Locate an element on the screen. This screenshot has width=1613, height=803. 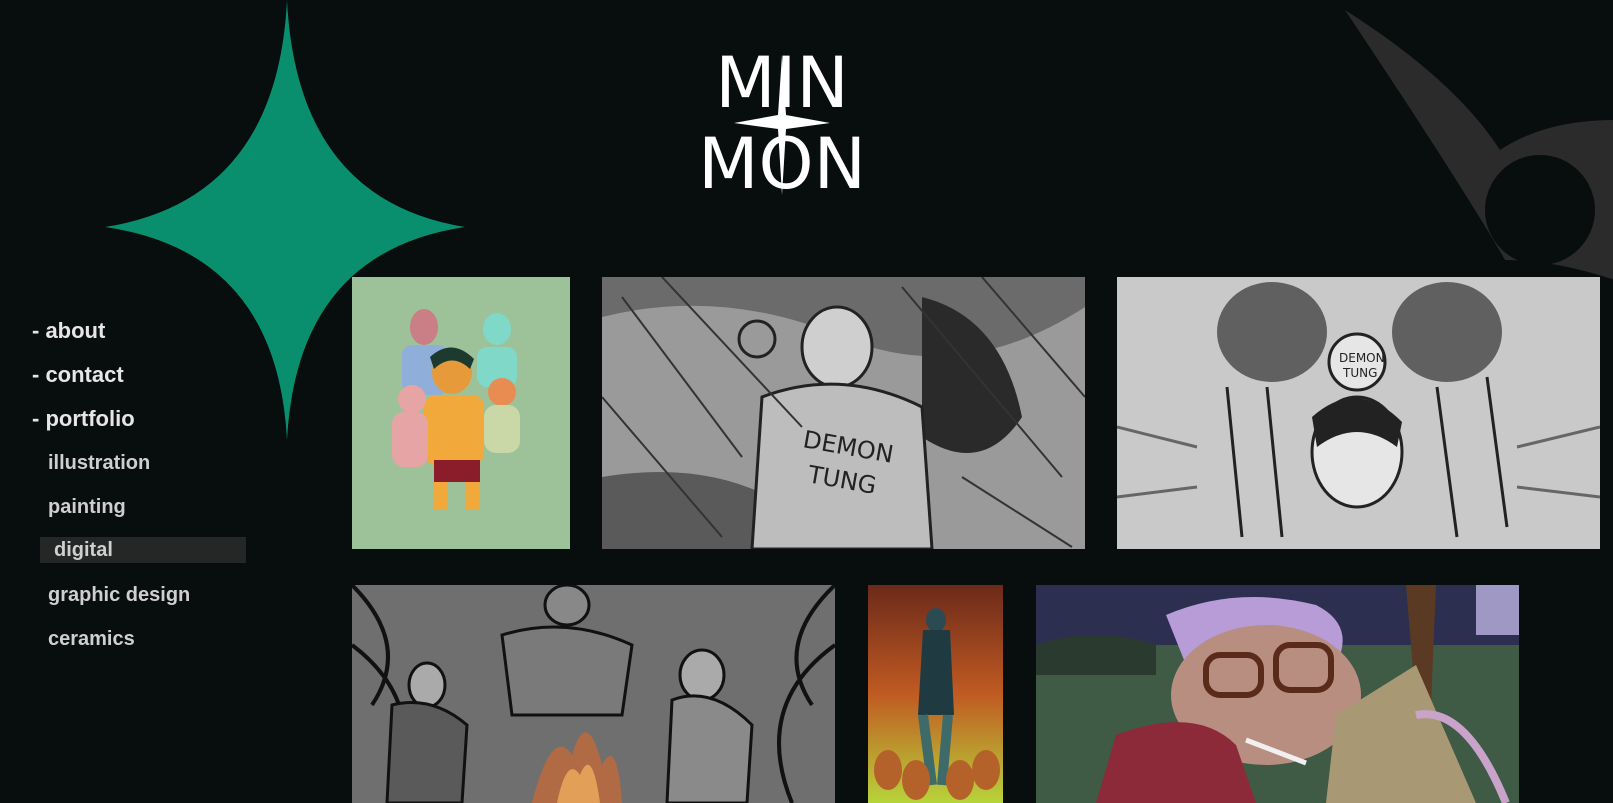
svg-text: DEMON is located at coordinates (1362, 358).